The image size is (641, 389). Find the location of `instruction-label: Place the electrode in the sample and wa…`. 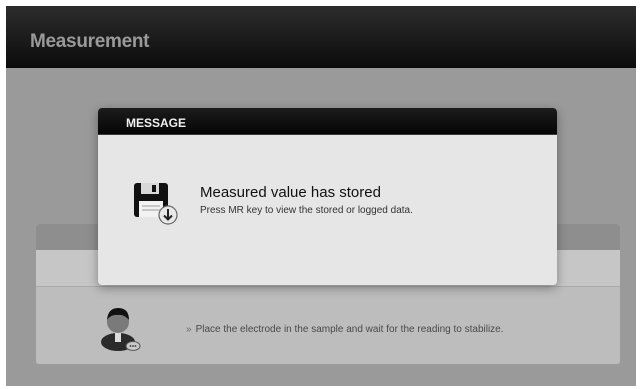

instruction-label: Place the electrode in the sample and wa… is located at coordinates (349, 329).